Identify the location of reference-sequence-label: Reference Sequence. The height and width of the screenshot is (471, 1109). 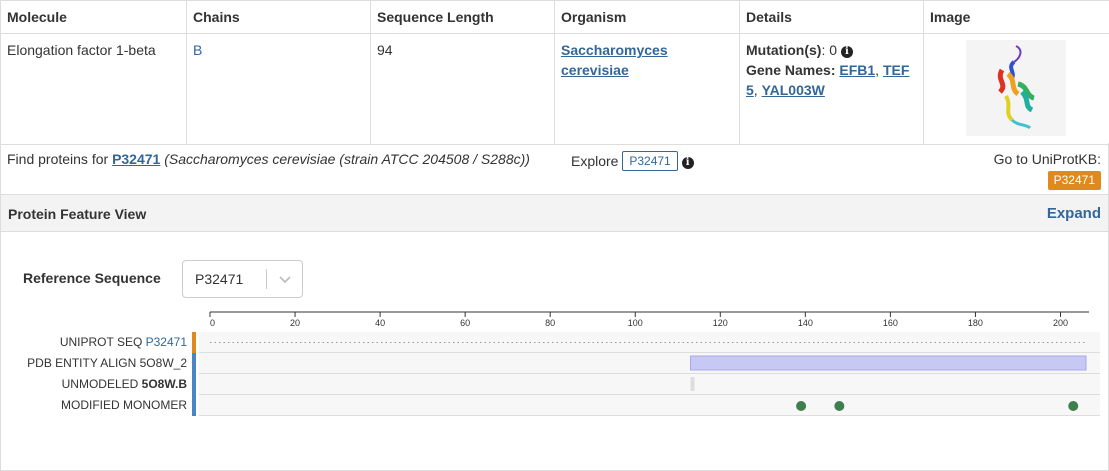
(92, 278).